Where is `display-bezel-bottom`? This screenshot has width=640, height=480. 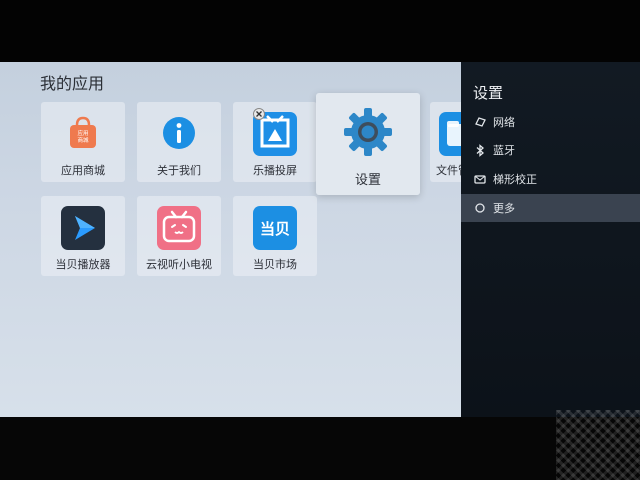
display-bezel-bottom is located at coordinates (320, 448).